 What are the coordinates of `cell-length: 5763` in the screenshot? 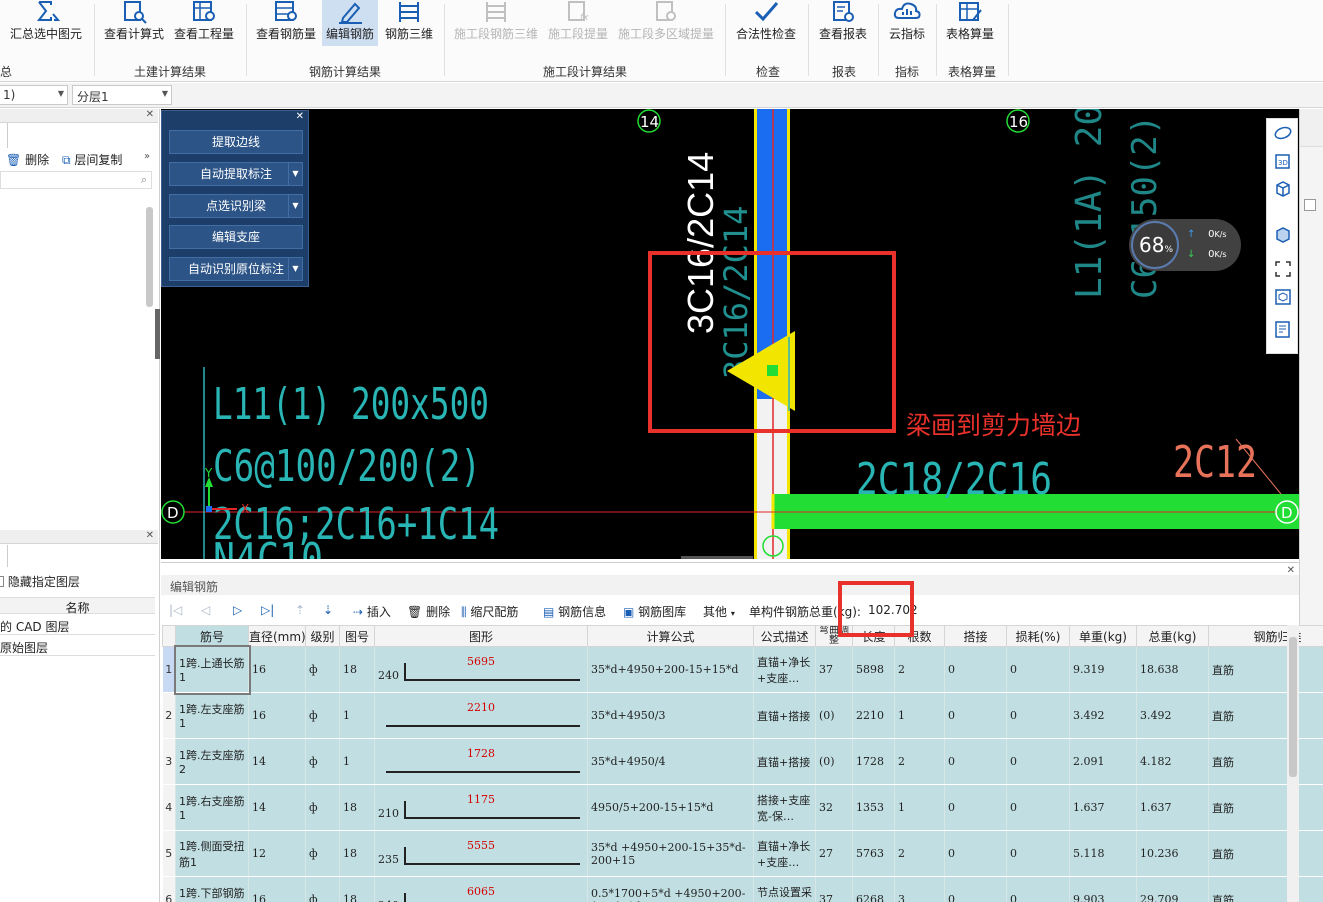 It's located at (873, 853).